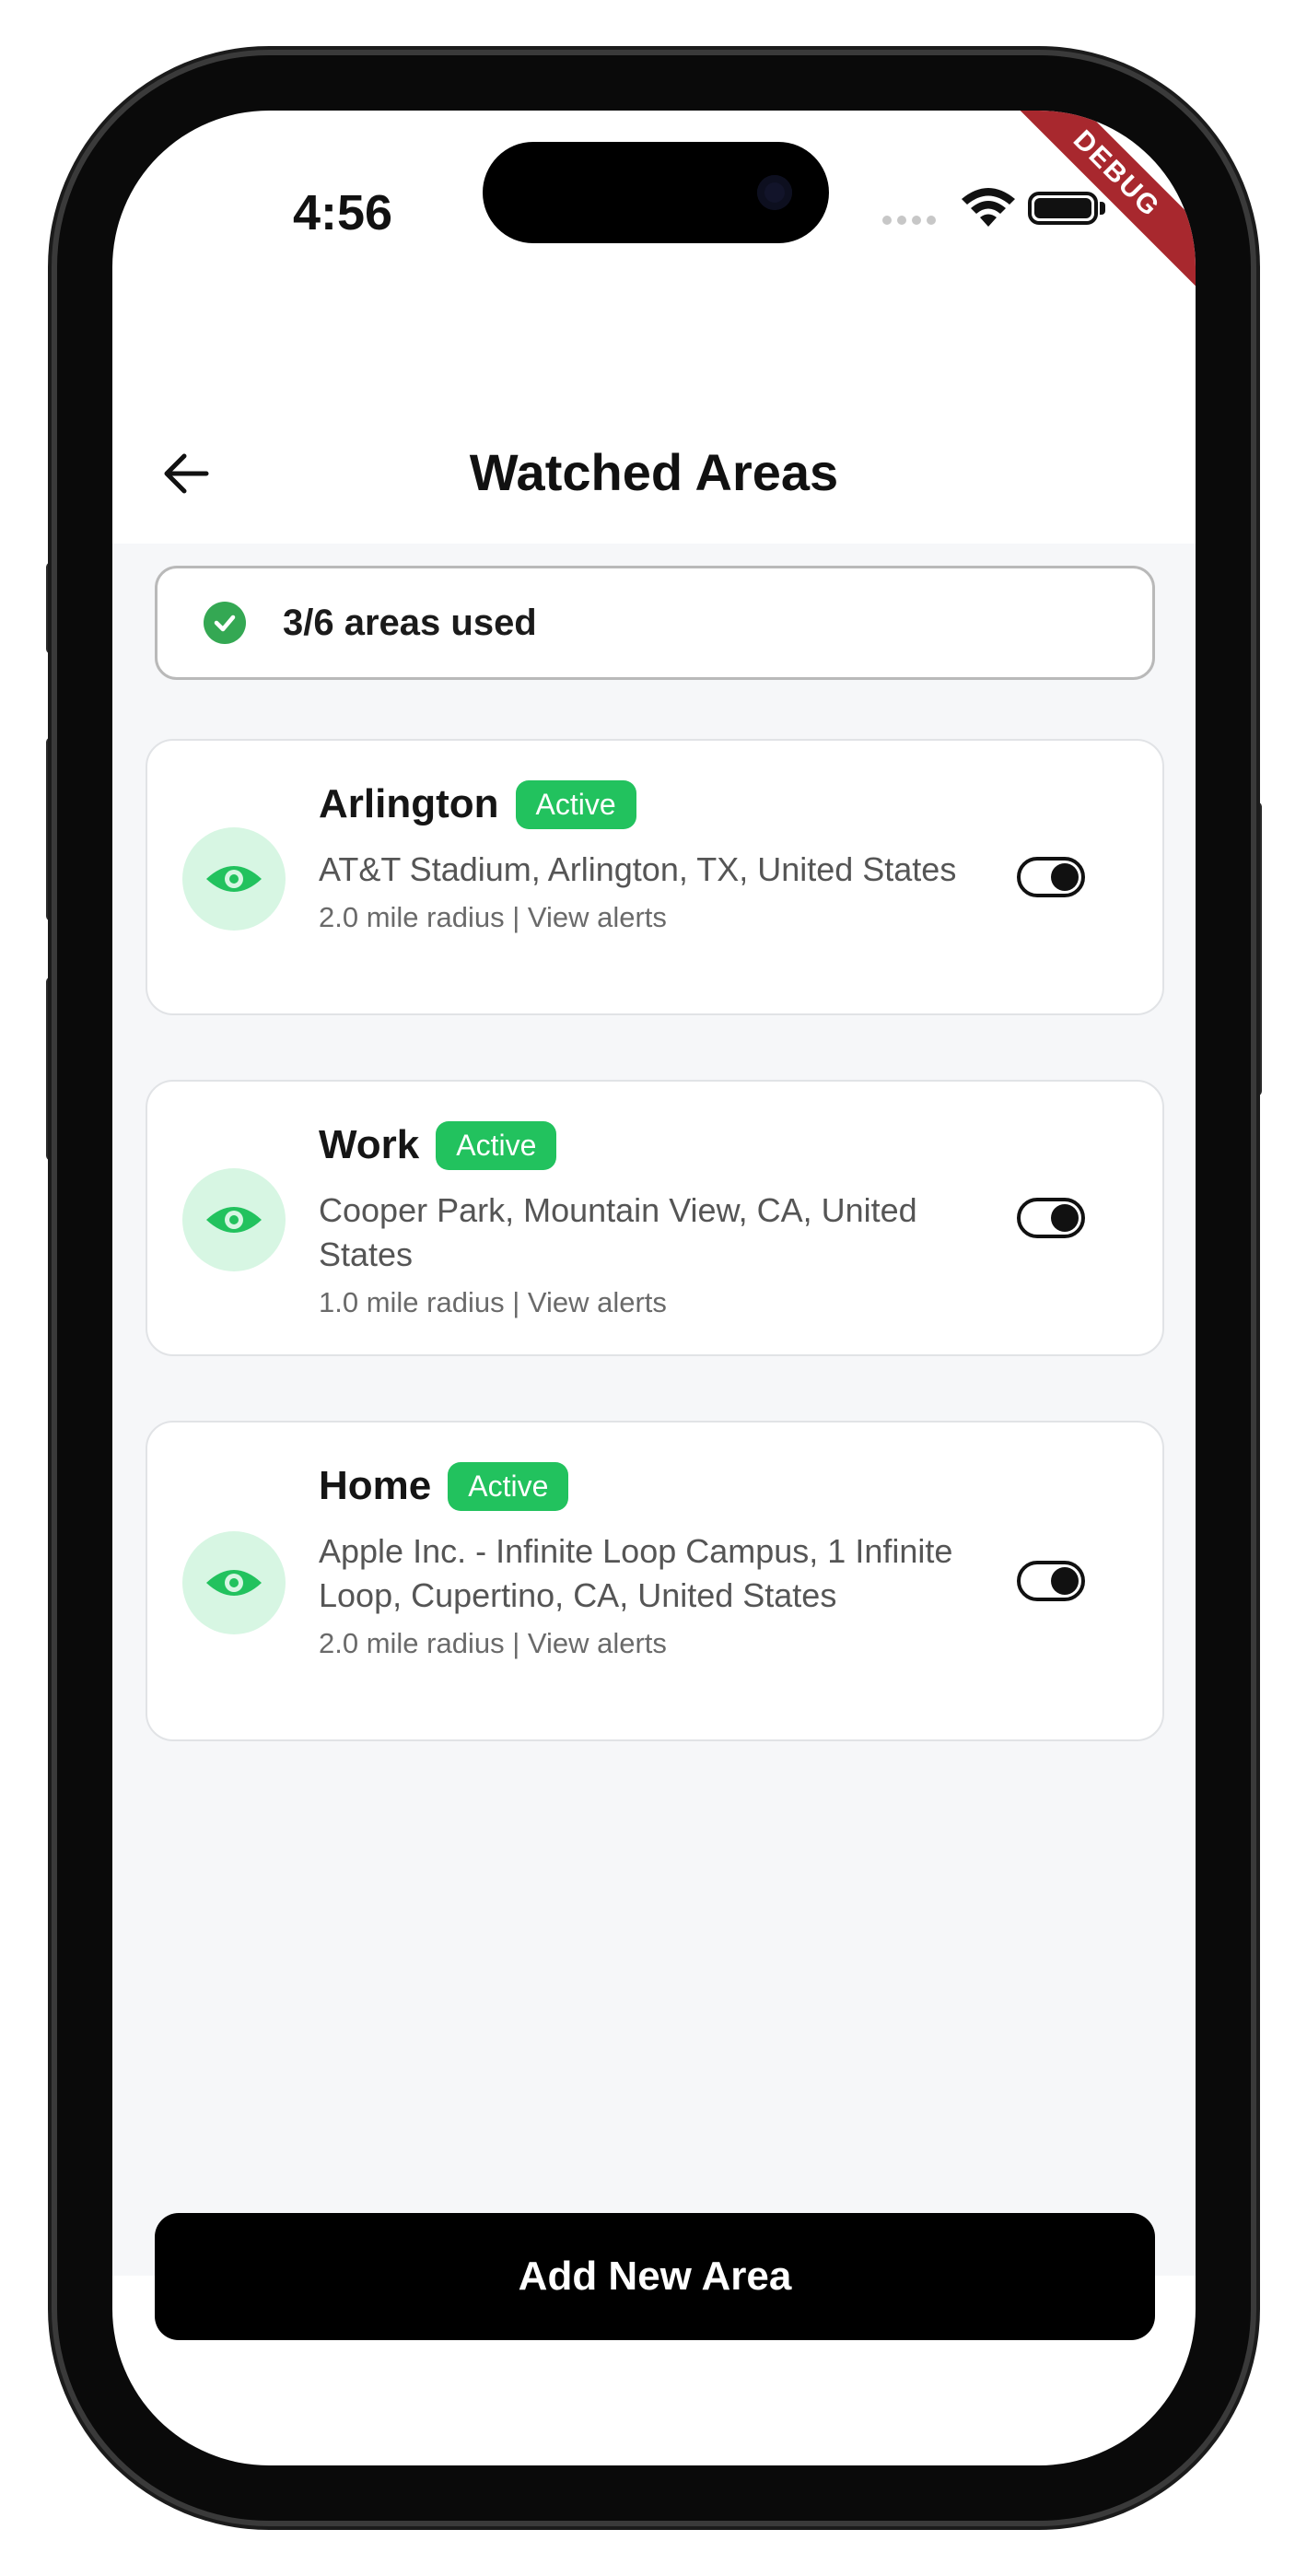 The image size is (1307, 2576). What do you see at coordinates (989, 207) in the screenshot?
I see `wifi-icon` at bounding box center [989, 207].